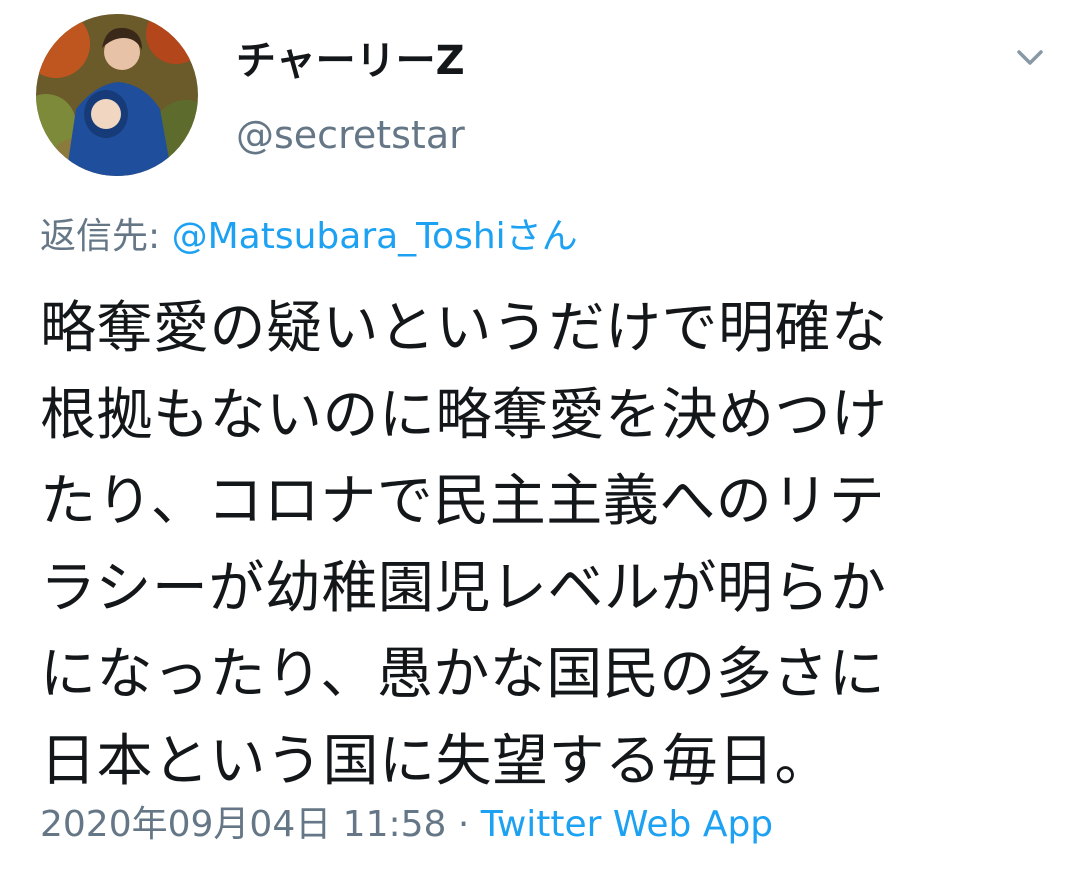 This screenshot has width=1080, height=873. What do you see at coordinates (100, 236) in the screenshot?
I see `reply-prefix: 返信先:` at bounding box center [100, 236].